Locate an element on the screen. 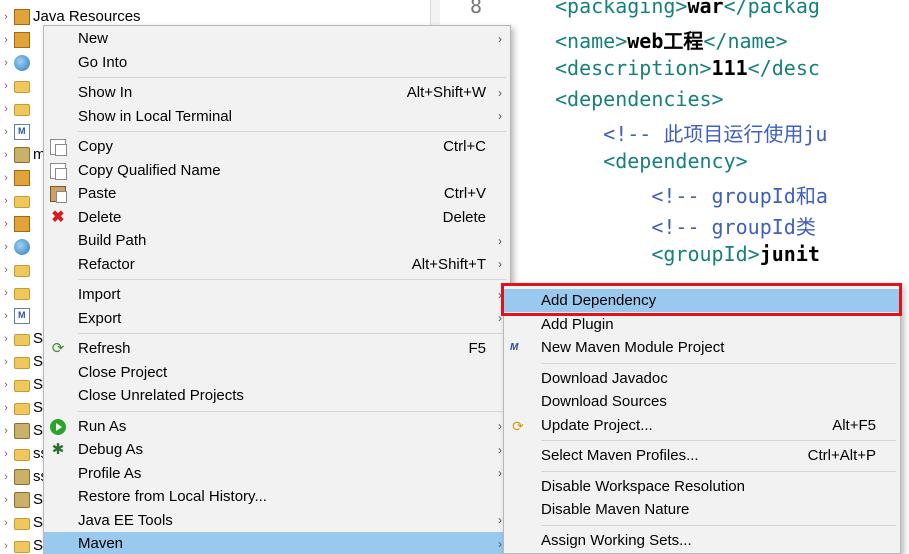  menu-item-shortcut: Alt+F5 is located at coordinates (854, 425).